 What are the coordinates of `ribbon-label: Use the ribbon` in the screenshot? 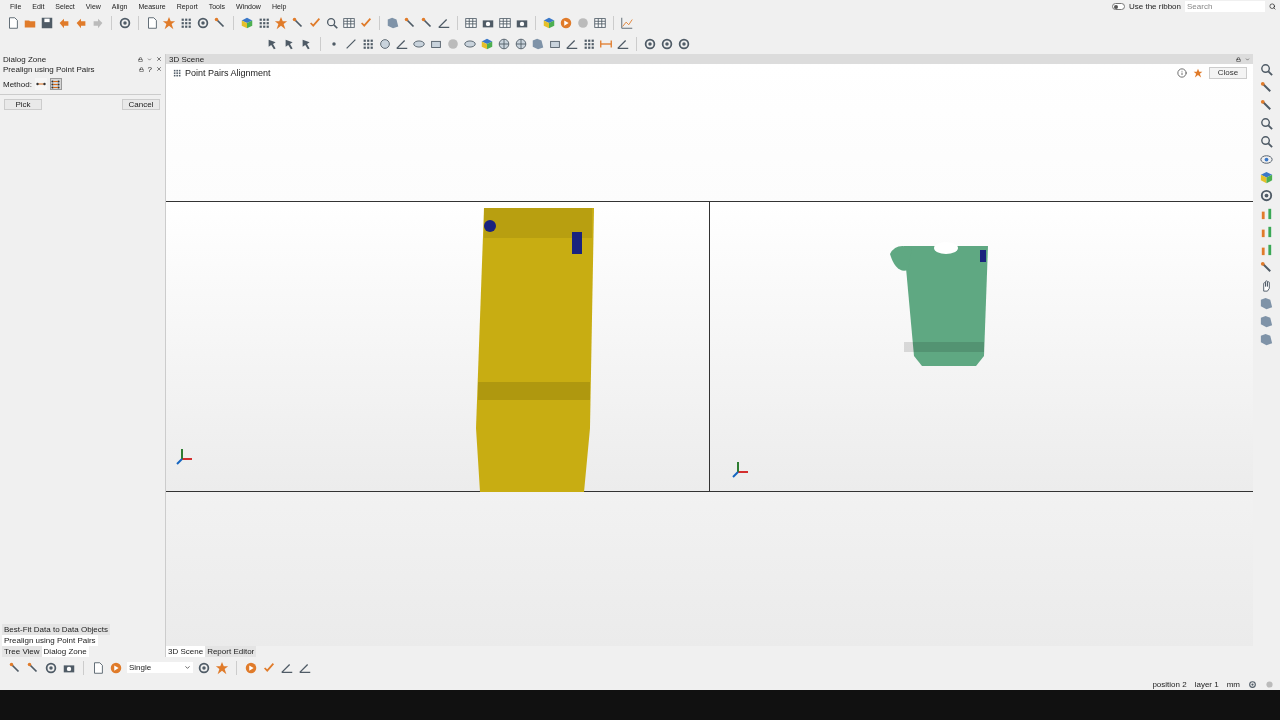 It's located at (1154, 6).